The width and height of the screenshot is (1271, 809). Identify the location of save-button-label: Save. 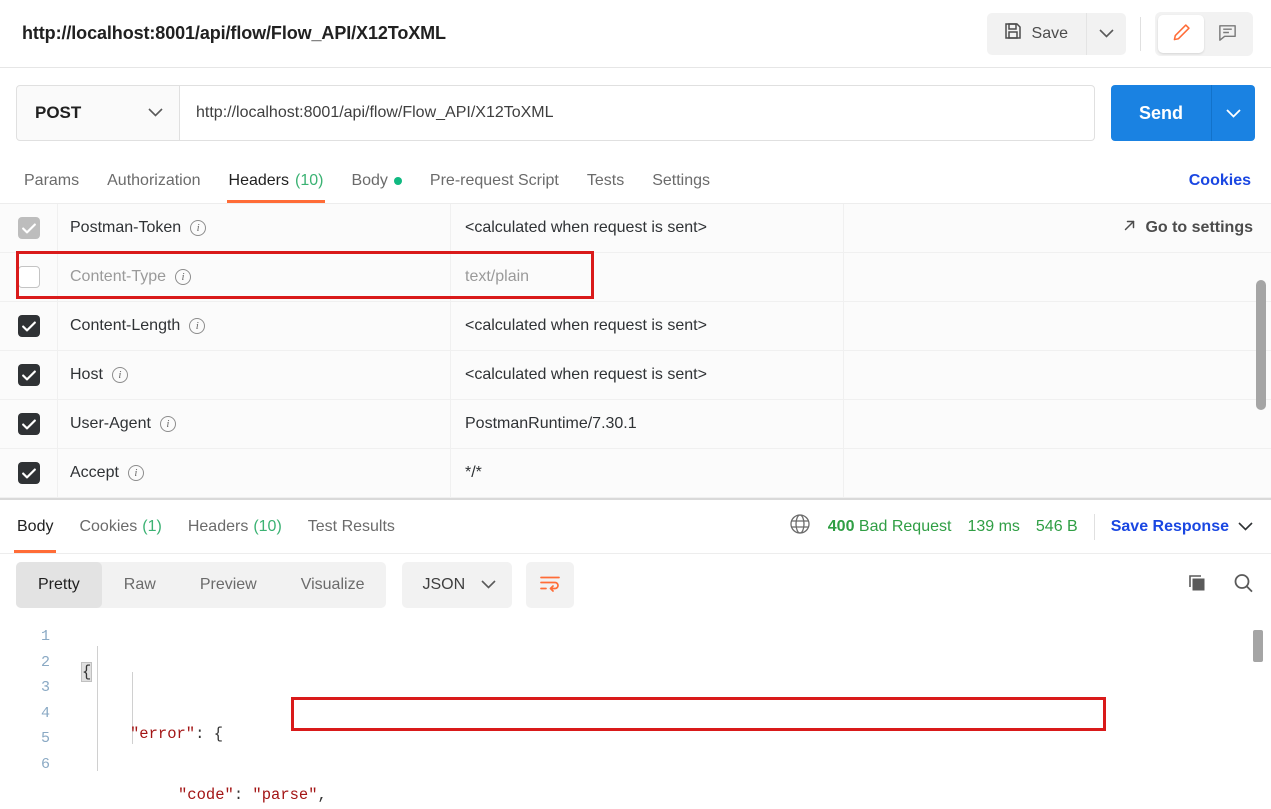
(1049, 33).